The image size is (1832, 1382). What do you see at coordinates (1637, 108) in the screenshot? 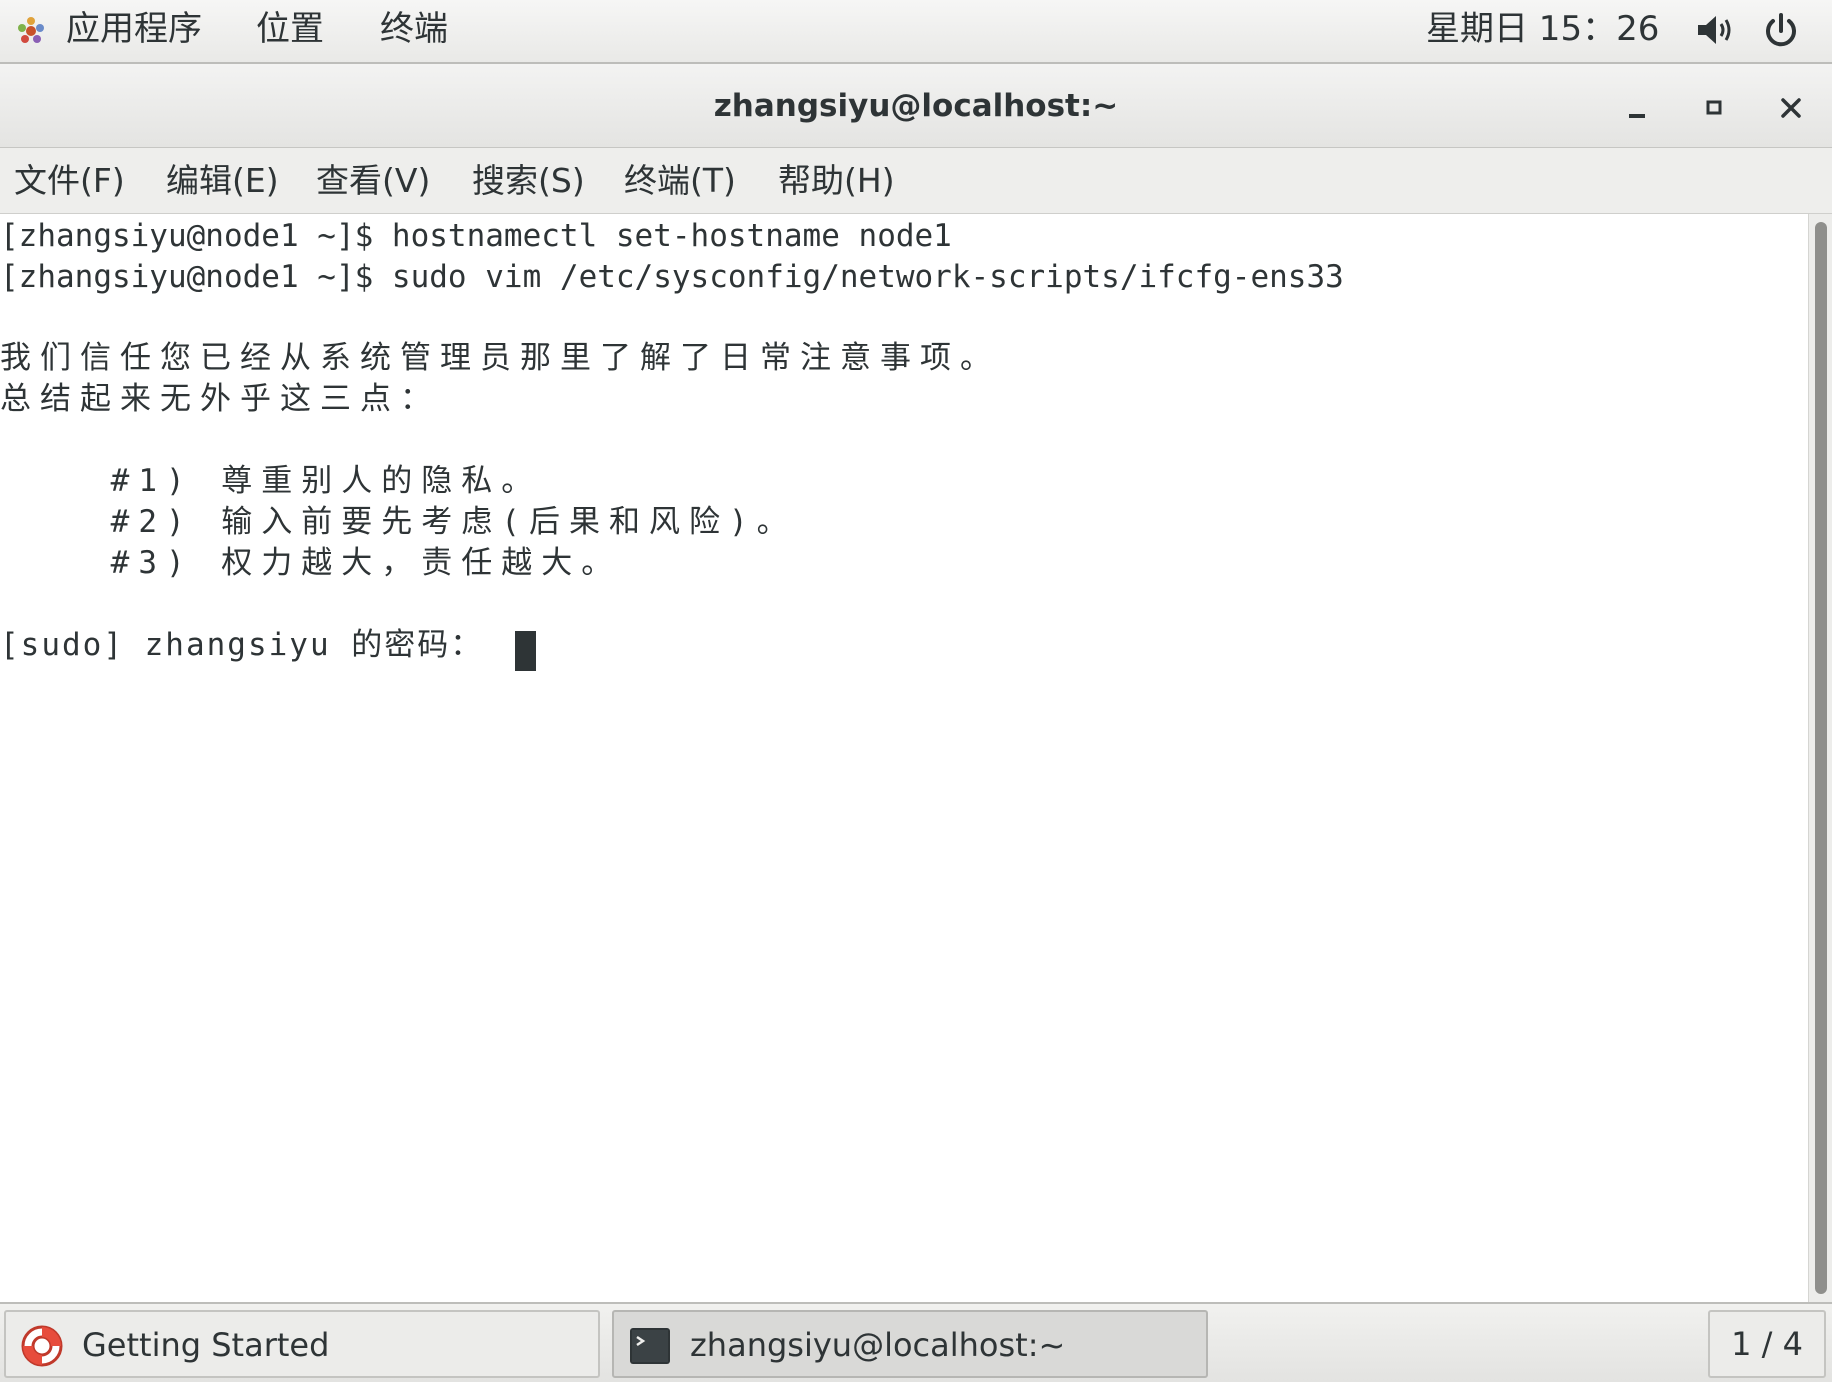
I see `minimize-button` at bounding box center [1637, 108].